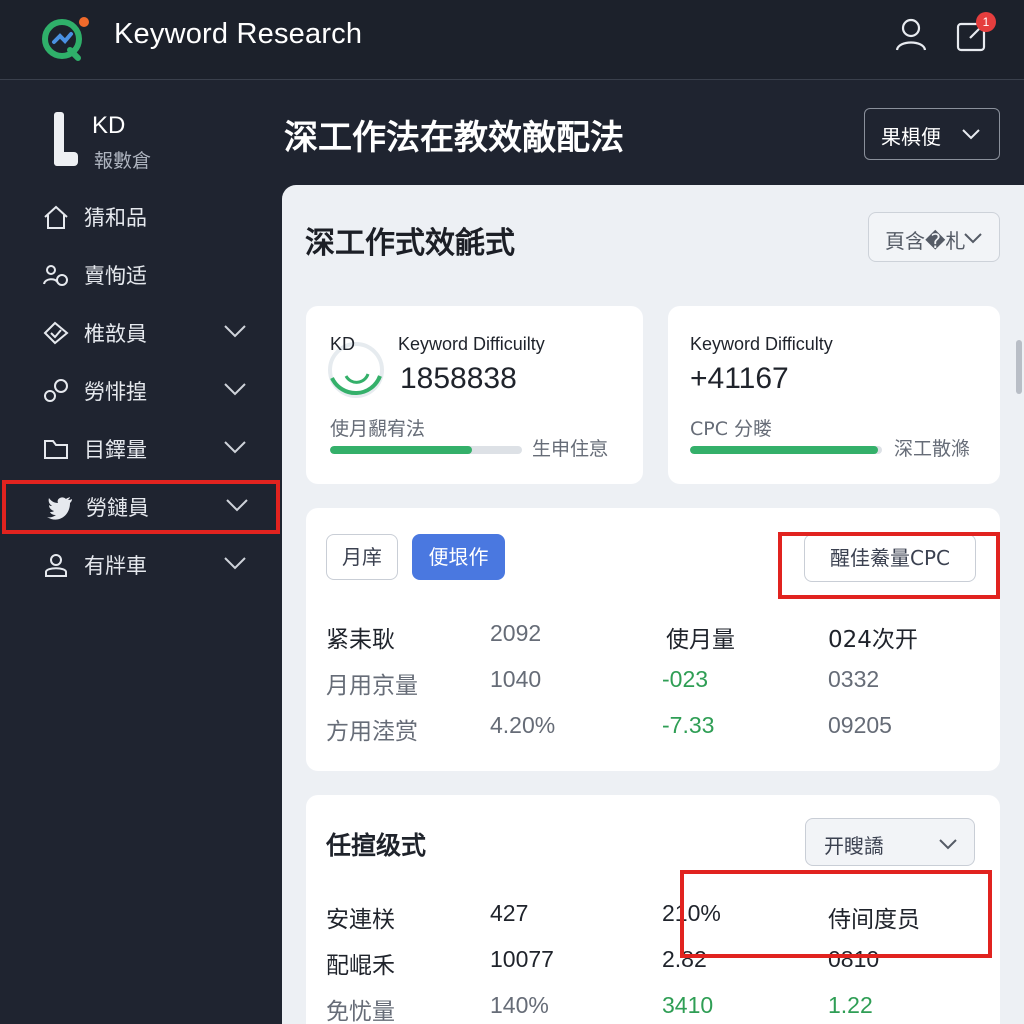  What do you see at coordinates (55, 275) in the screenshot?
I see `people-icon` at bounding box center [55, 275].